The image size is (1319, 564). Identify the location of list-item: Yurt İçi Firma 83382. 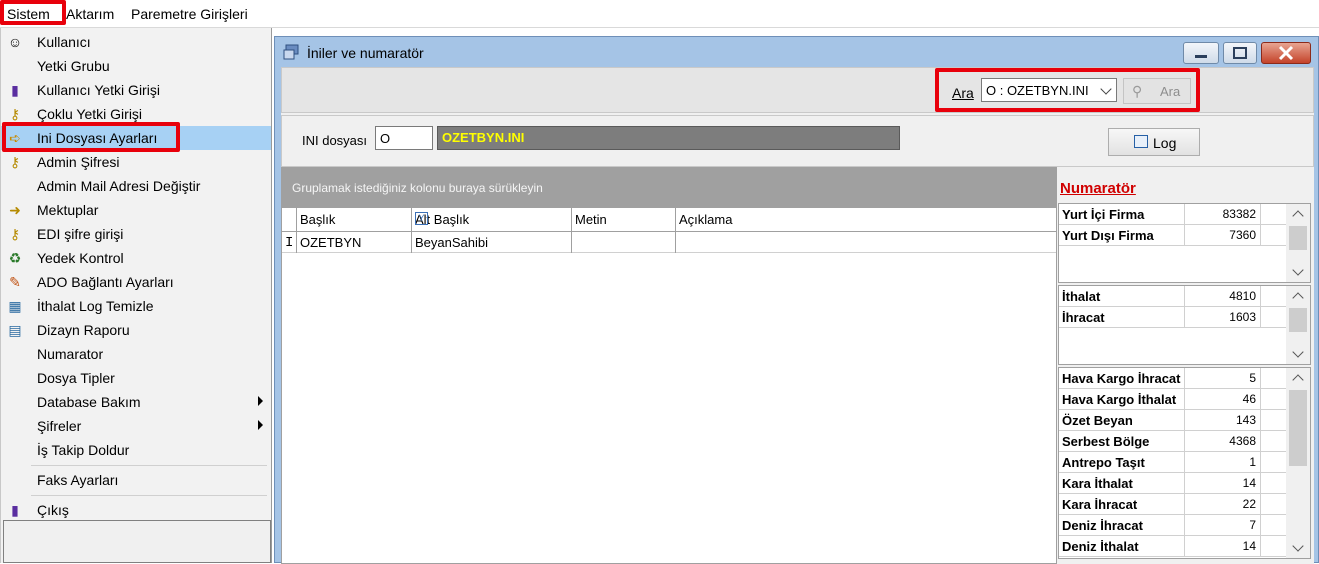
(1173, 214).